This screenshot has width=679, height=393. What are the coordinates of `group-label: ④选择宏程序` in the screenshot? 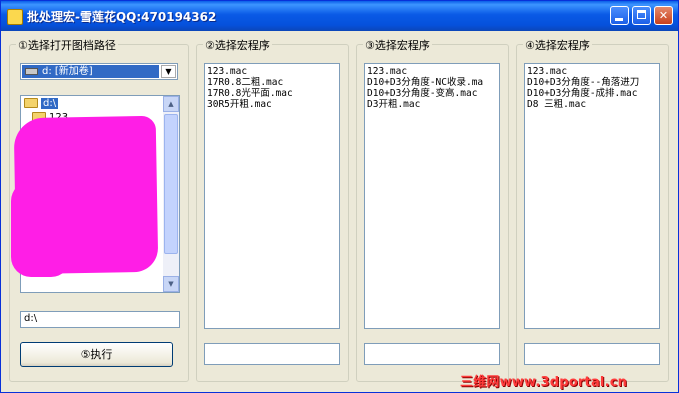 It's located at (557, 45).